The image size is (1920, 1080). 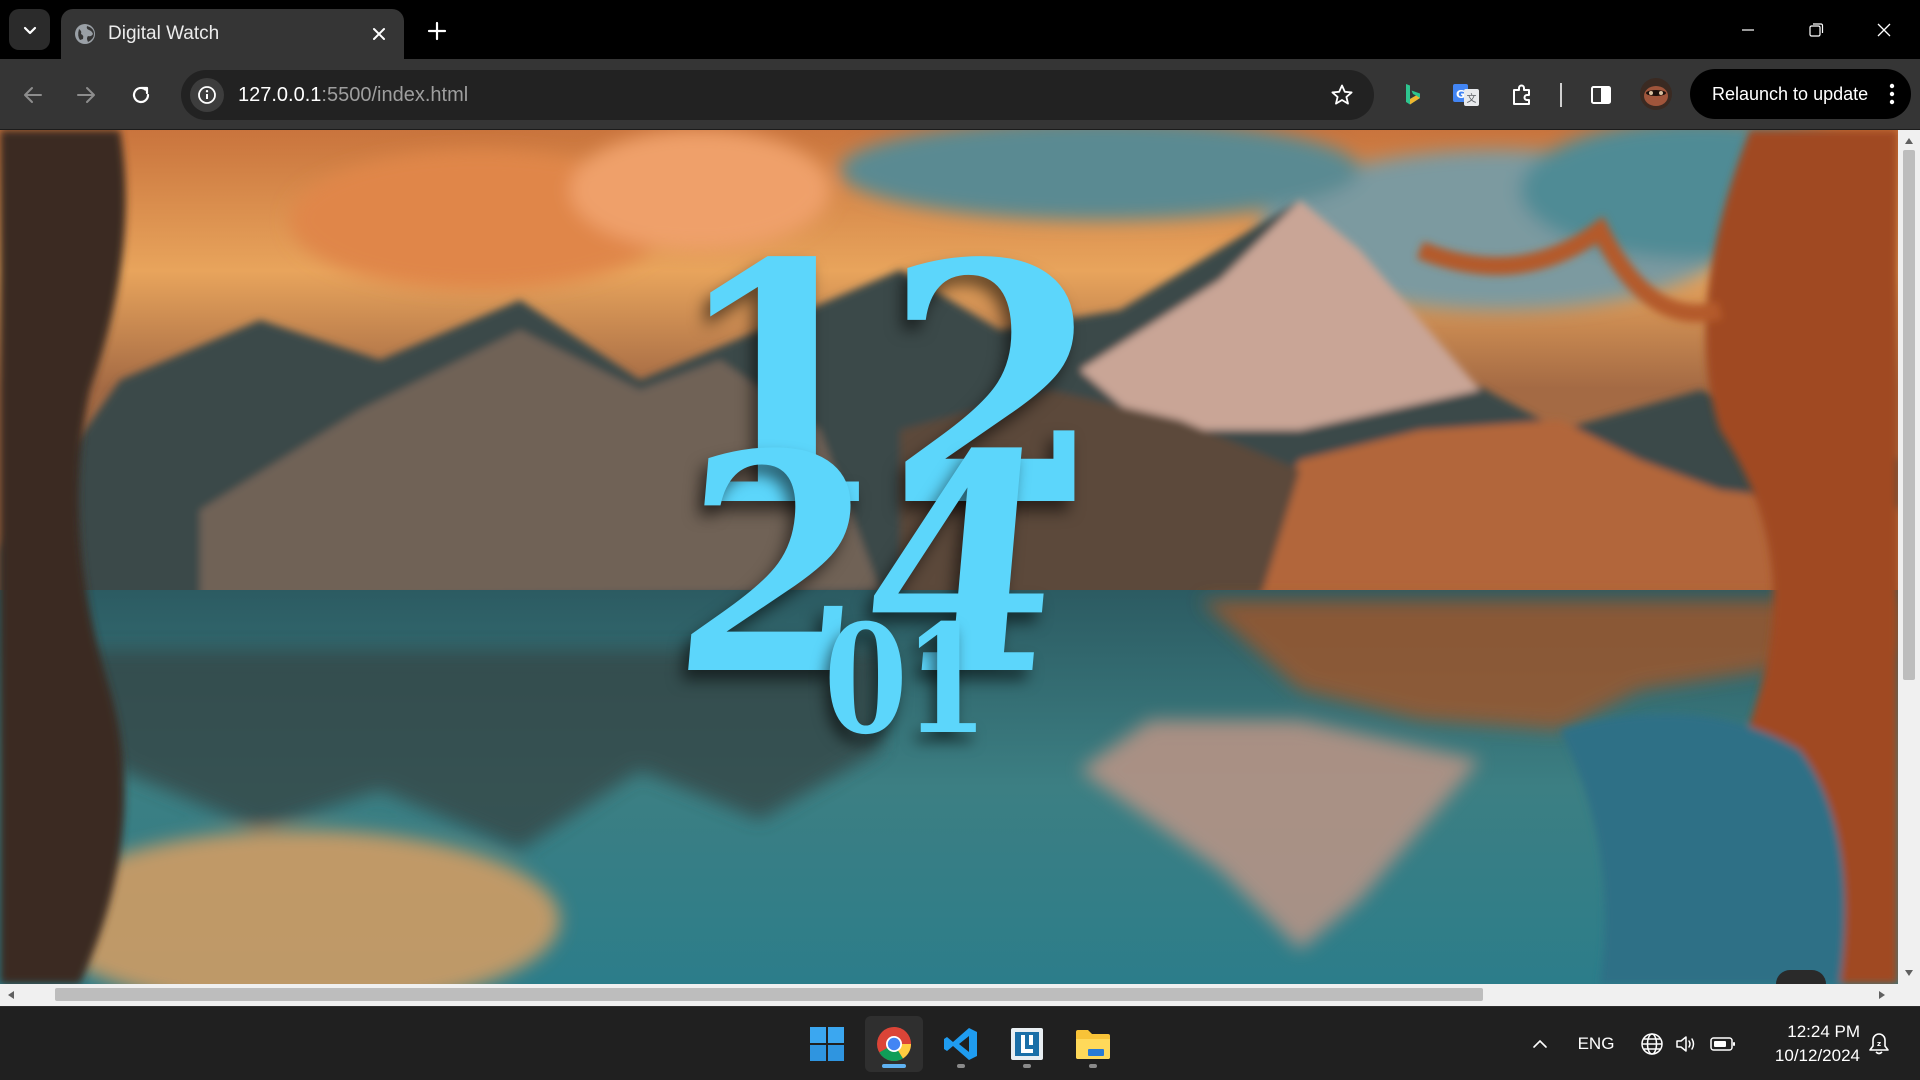 I want to click on svg-text: 文, so click(x=1472, y=98).